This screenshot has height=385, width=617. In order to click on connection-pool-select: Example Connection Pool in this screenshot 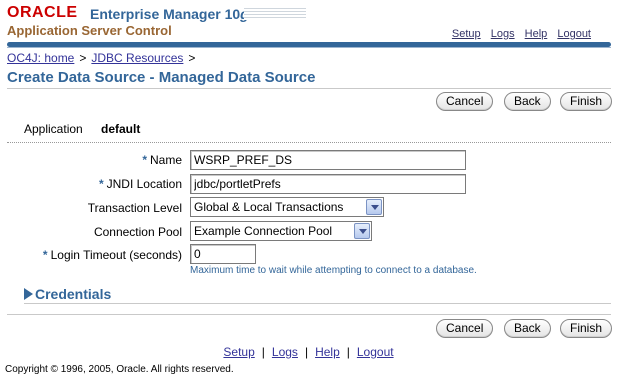, I will do `click(281, 231)`.